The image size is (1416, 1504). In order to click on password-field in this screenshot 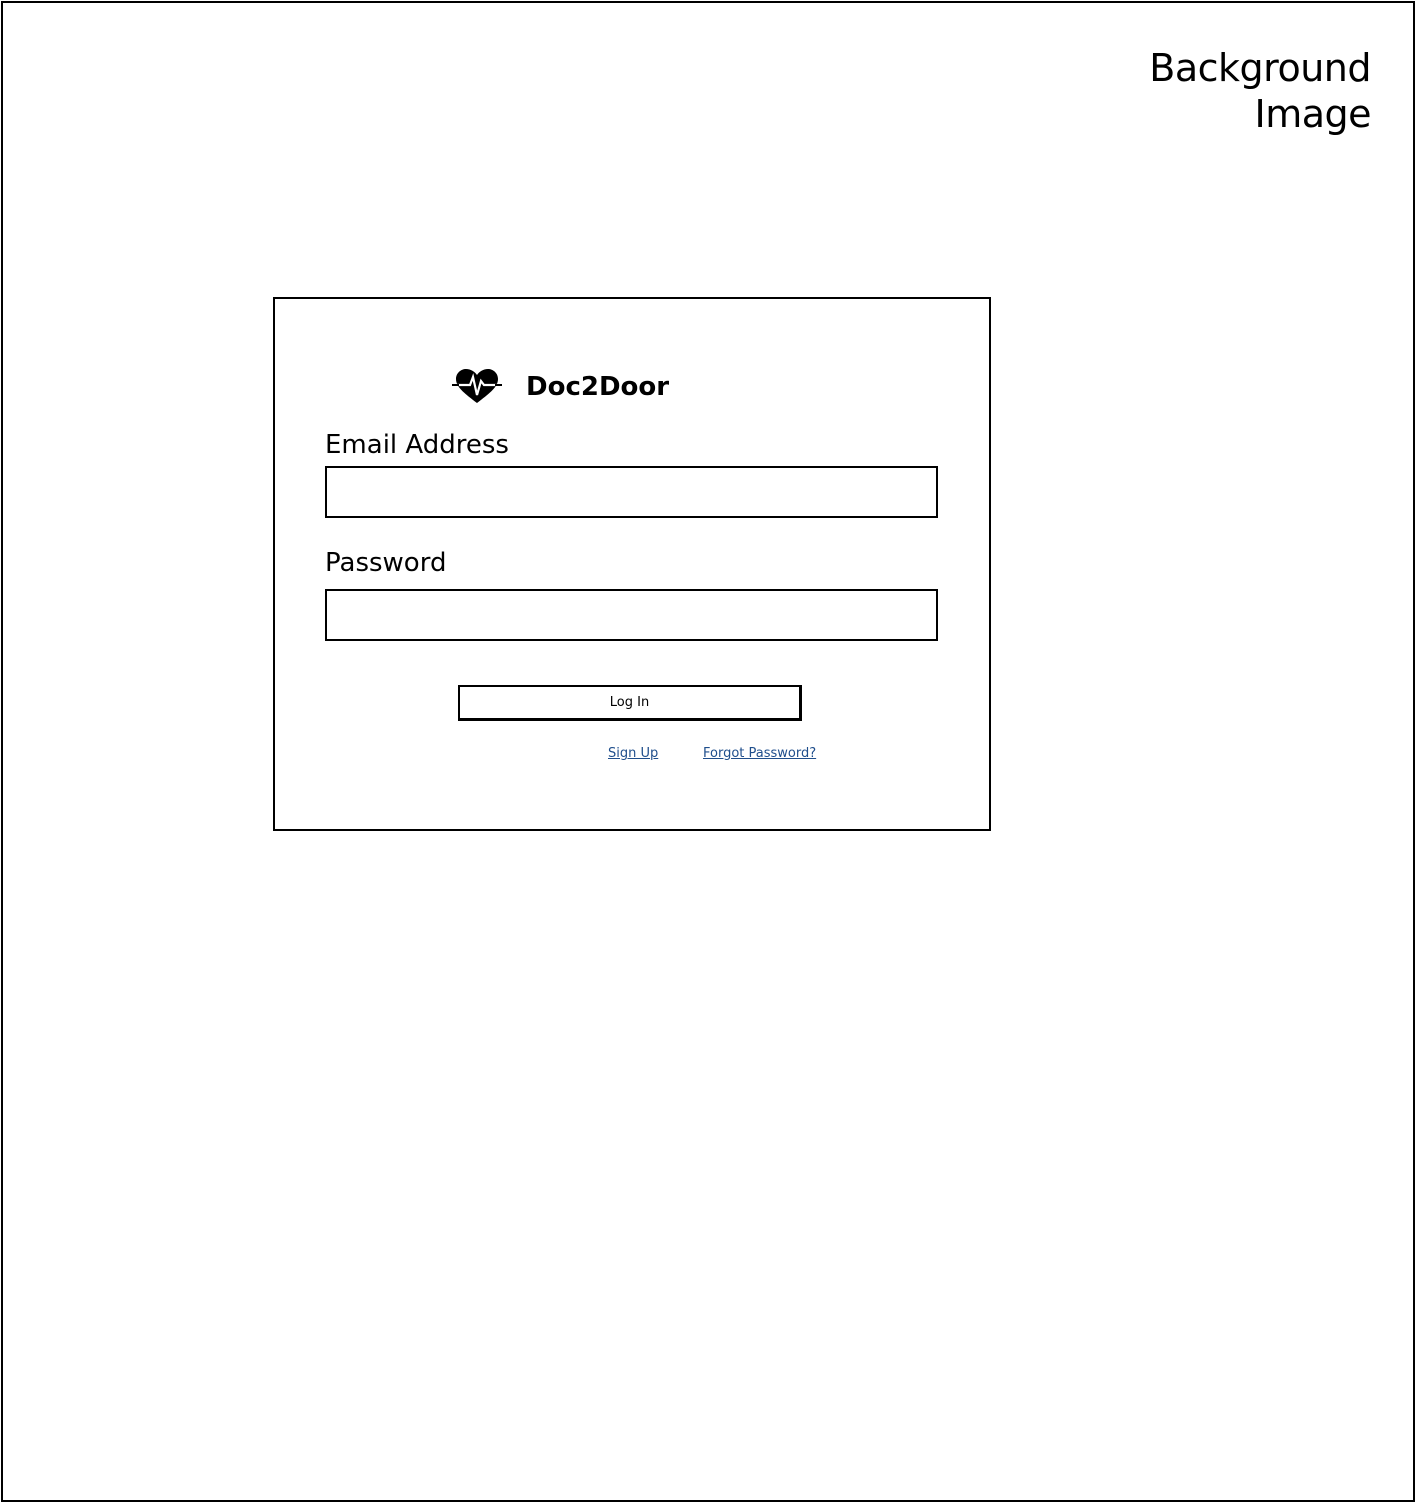, I will do `click(631, 615)`.